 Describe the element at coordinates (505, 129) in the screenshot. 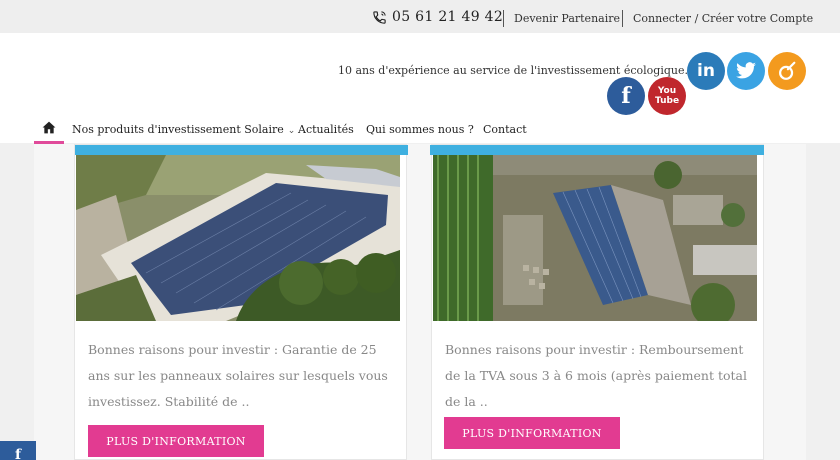

I see `nav-item-contact: Contact` at that location.